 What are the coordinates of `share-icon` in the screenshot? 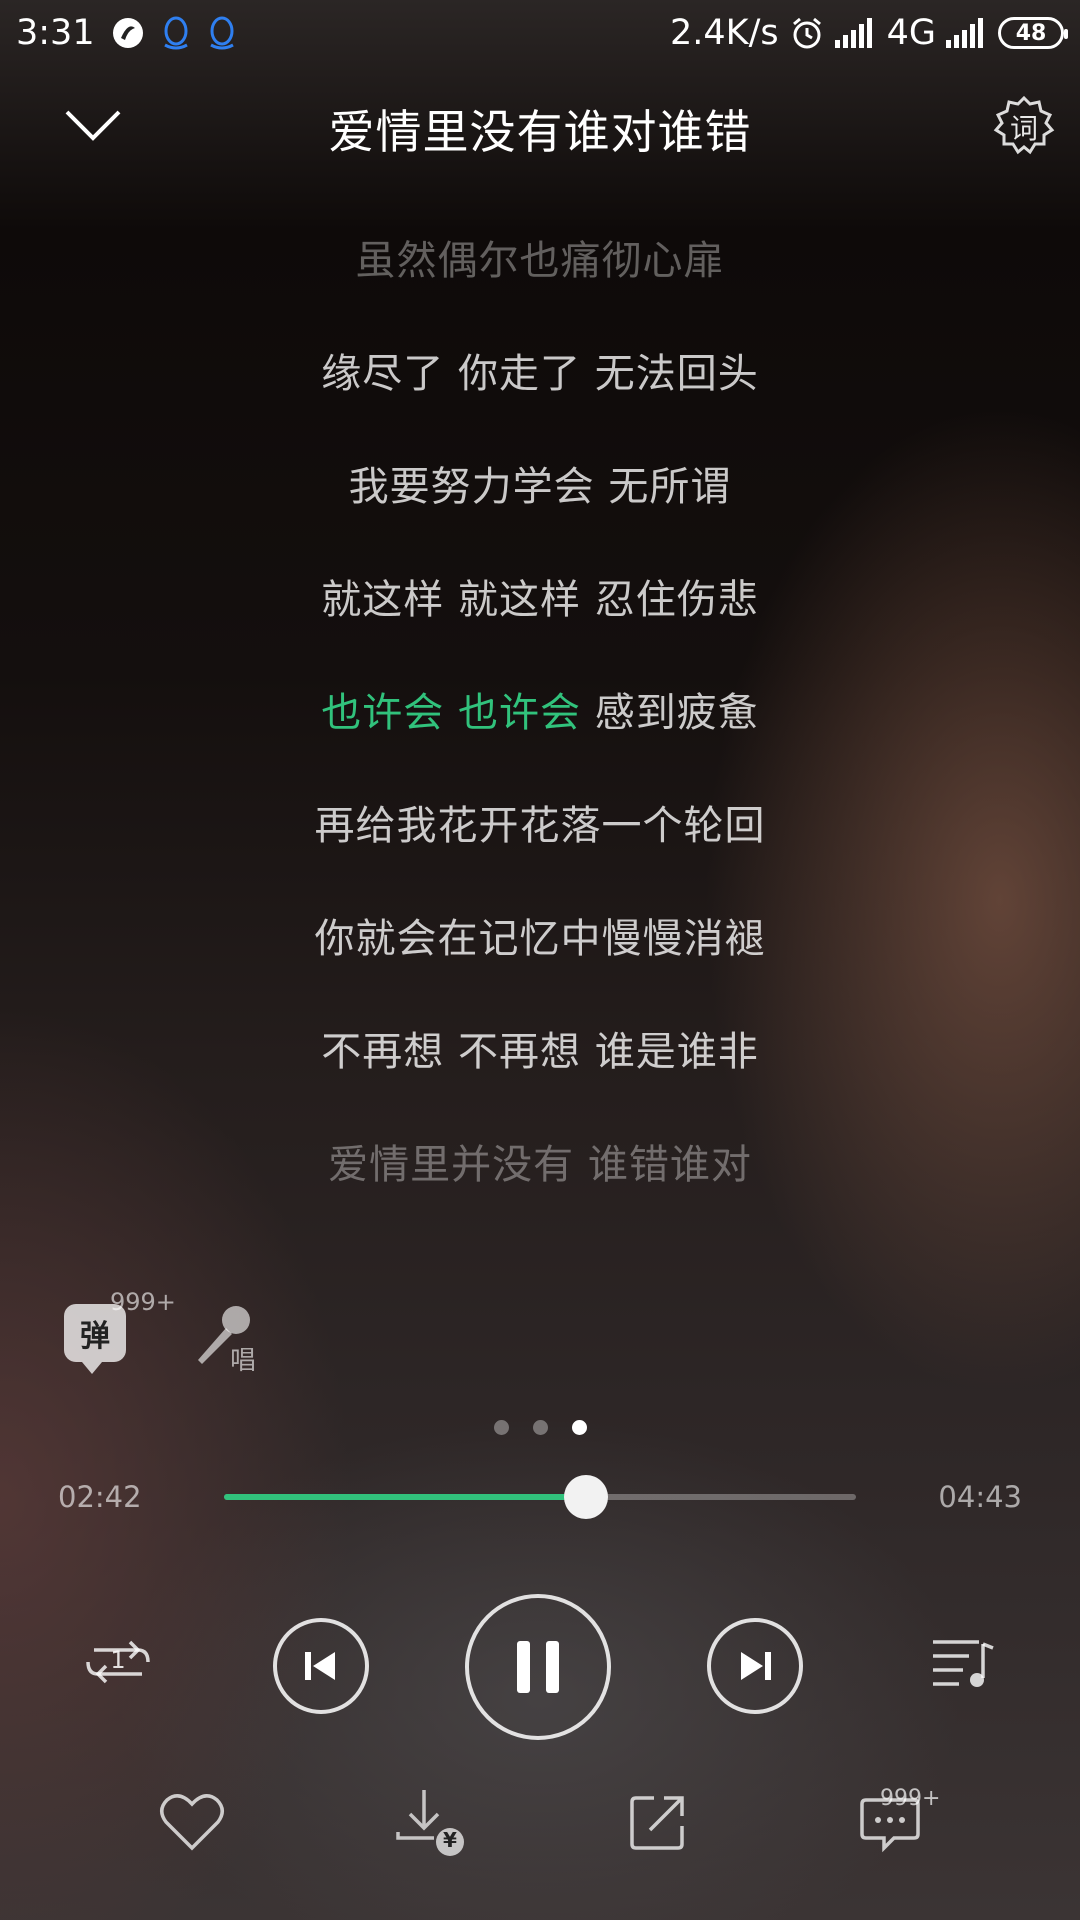 It's located at (657, 1823).